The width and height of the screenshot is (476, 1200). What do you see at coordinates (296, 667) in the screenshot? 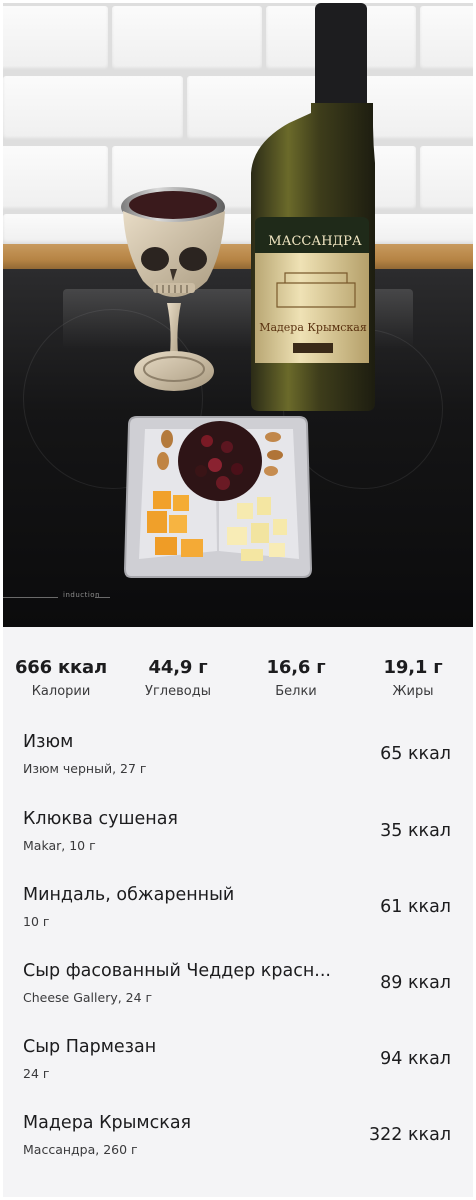
I see `protein-value: 16,6 г` at bounding box center [296, 667].